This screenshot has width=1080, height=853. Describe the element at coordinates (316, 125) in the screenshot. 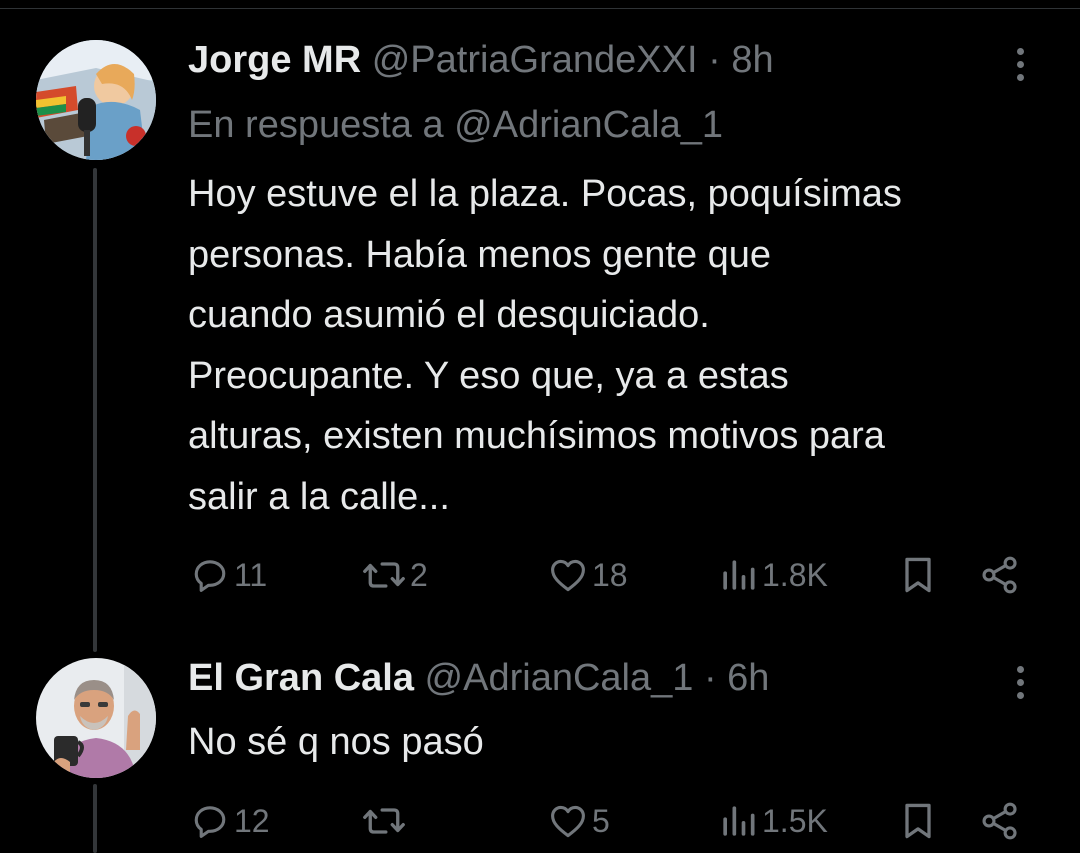

I see `reply-prefix: En respuesta a` at that location.